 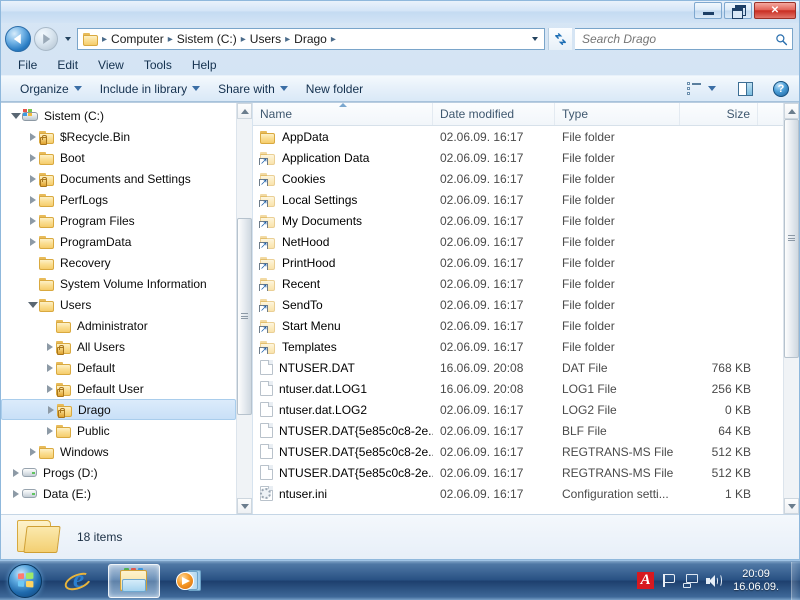 What do you see at coordinates (334, 89) in the screenshot?
I see `new-folder-button: New folder` at bounding box center [334, 89].